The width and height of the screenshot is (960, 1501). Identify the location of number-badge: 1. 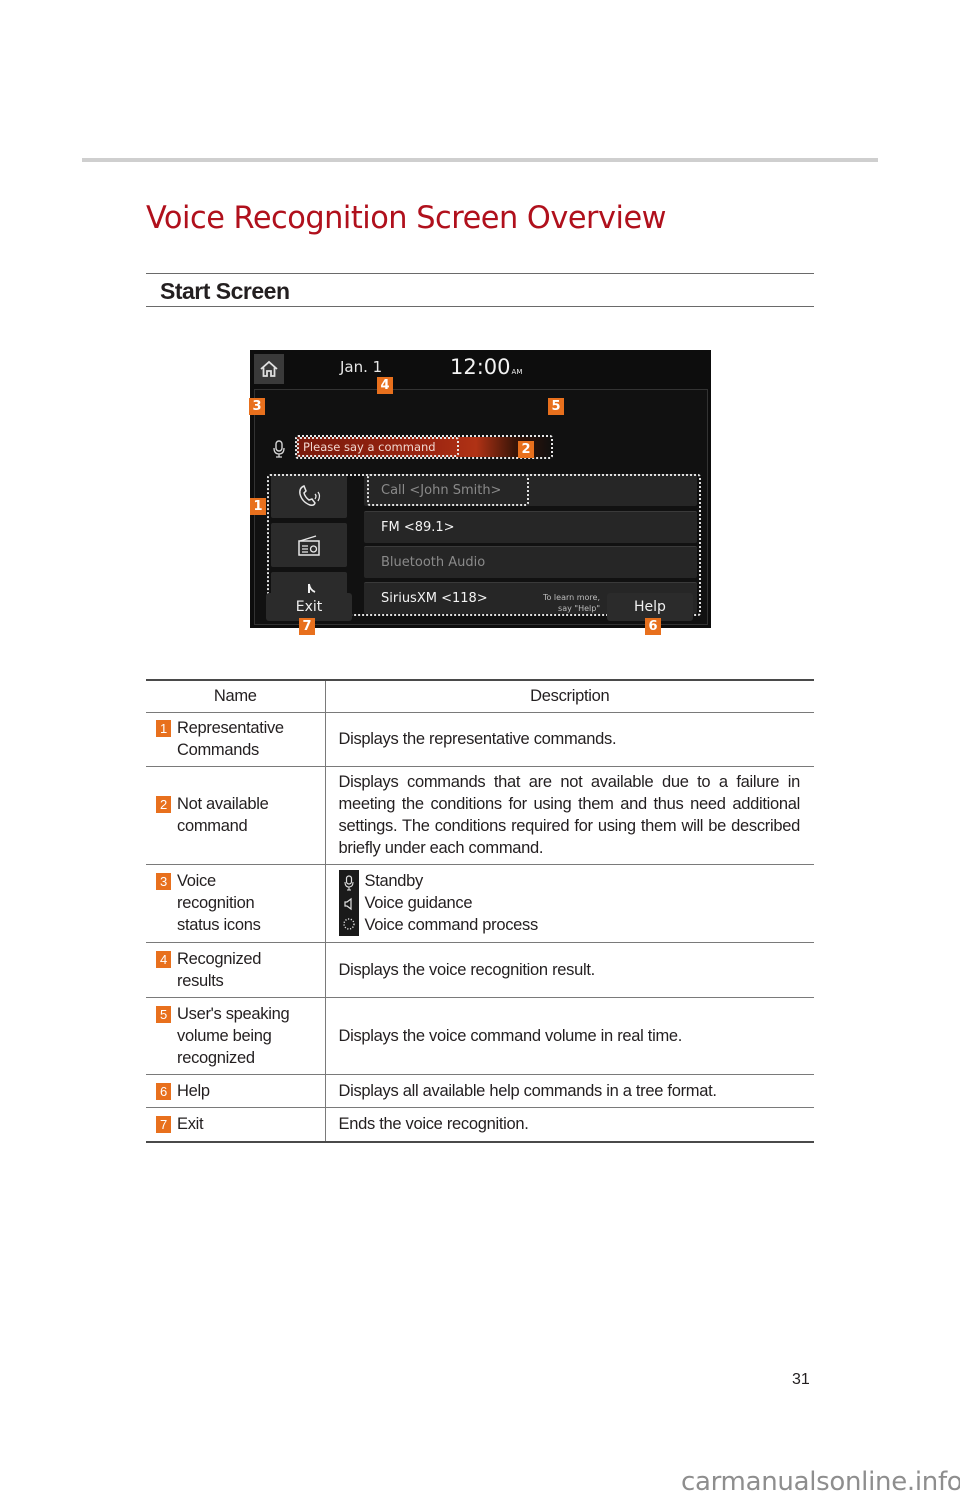
(163, 728).